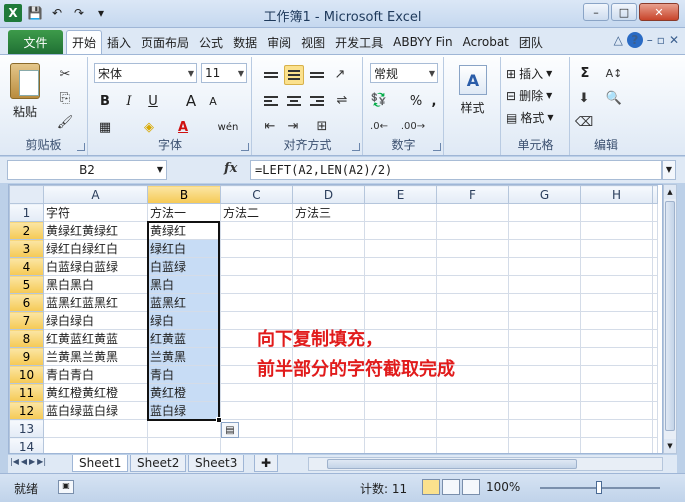 This screenshot has height=502, width=685. I want to click on cell-F1, so click(472, 212).